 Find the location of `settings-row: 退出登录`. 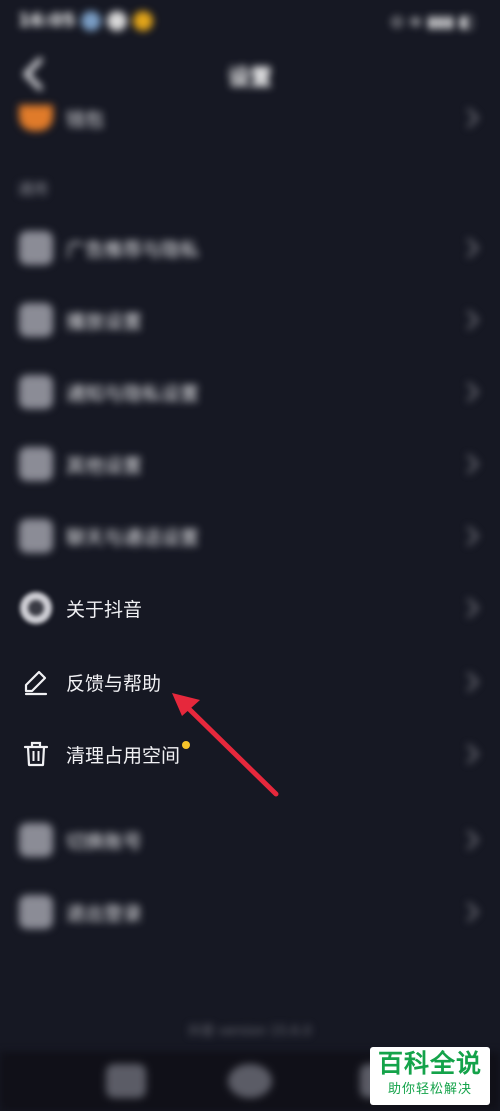

settings-row: 退出登录 is located at coordinates (250, 912).